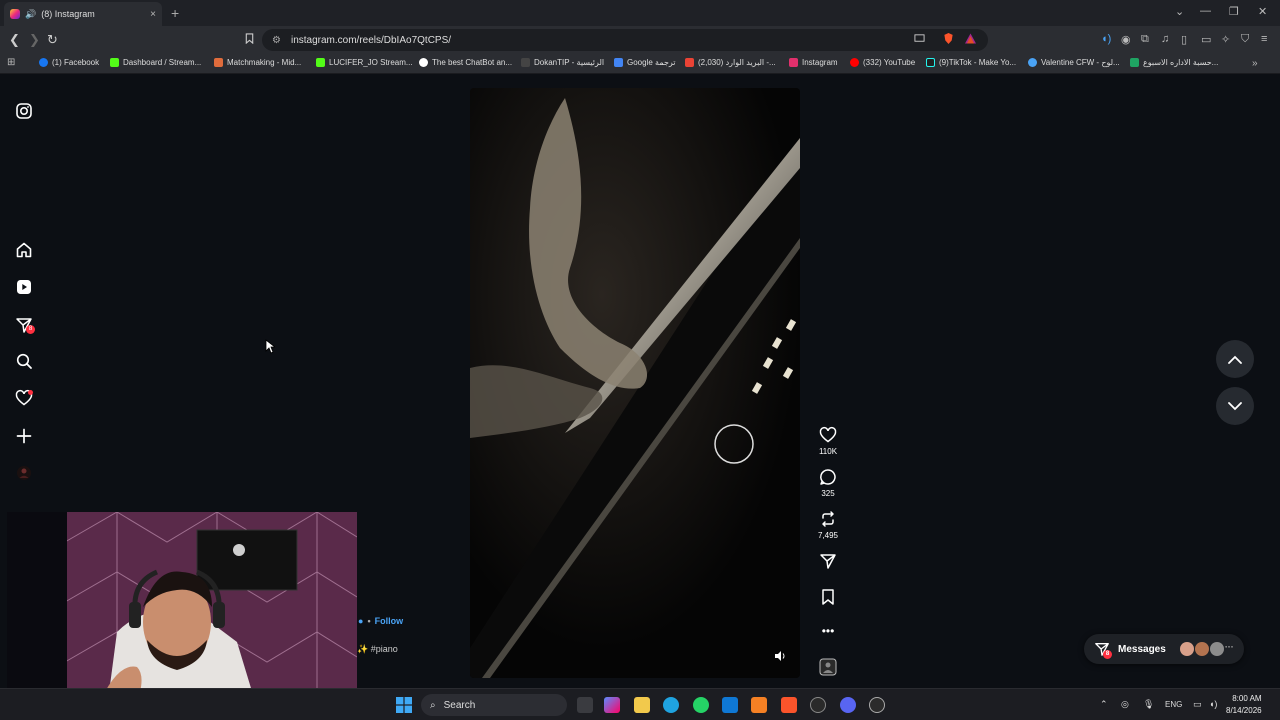  What do you see at coordinates (24, 361) in the screenshot?
I see `search-icon` at bounding box center [24, 361].